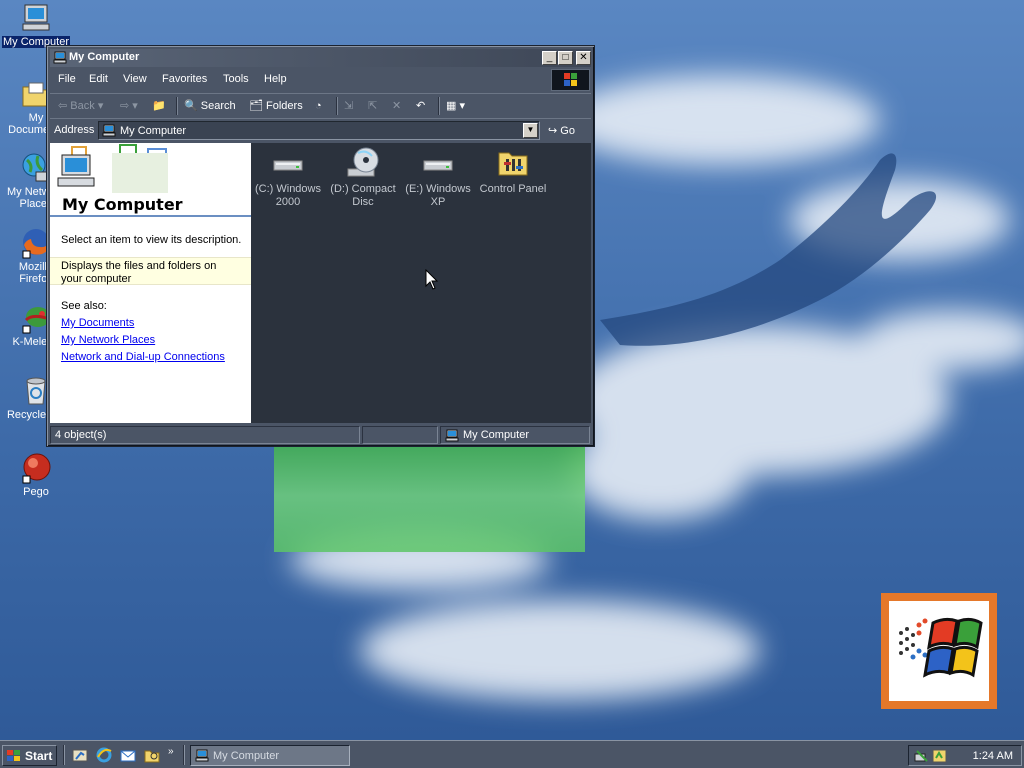 Image resolution: width=1024 pixels, height=768 pixels. What do you see at coordinates (513, 163) in the screenshot?
I see `control-panel-folder-icon` at bounding box center [513, 163].